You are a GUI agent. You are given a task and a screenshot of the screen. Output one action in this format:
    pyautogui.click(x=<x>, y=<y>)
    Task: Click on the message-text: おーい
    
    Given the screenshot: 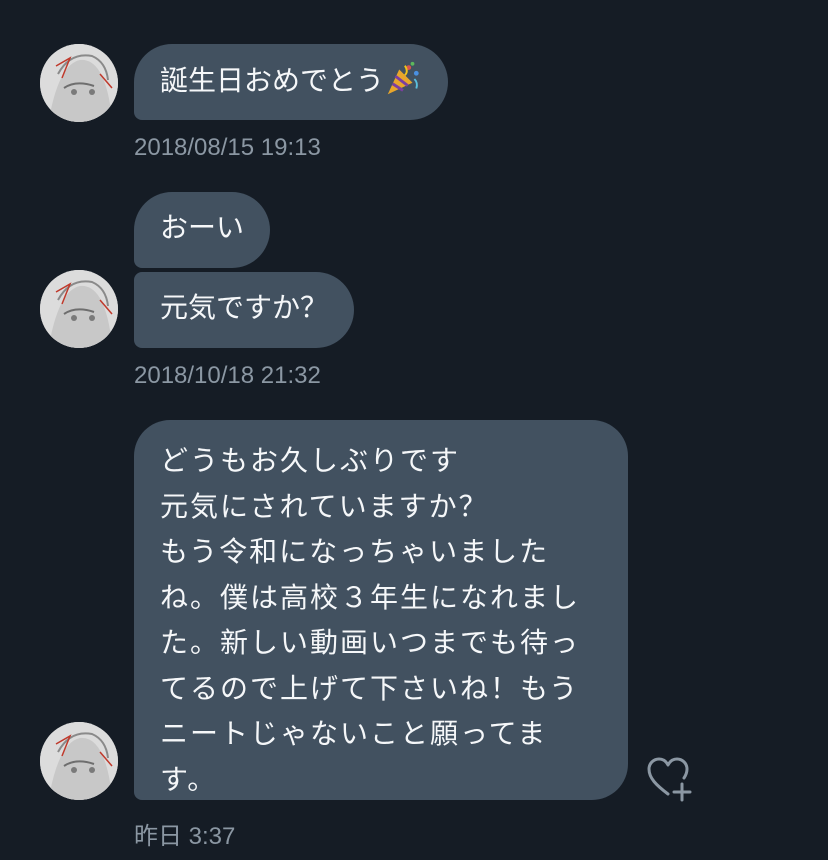 What is the action you would take?
    pyautogui.click(x=202, y=227)
    